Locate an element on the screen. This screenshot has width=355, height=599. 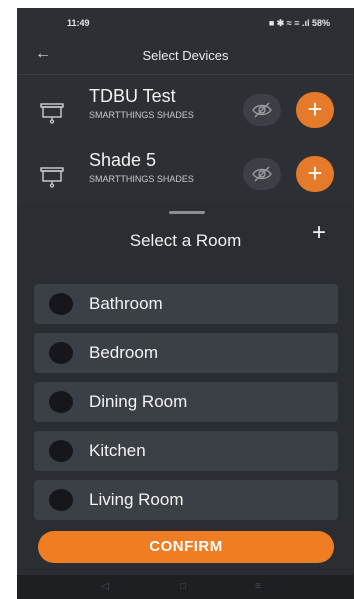
add-room-button: + is located at coordinates (319, 233).